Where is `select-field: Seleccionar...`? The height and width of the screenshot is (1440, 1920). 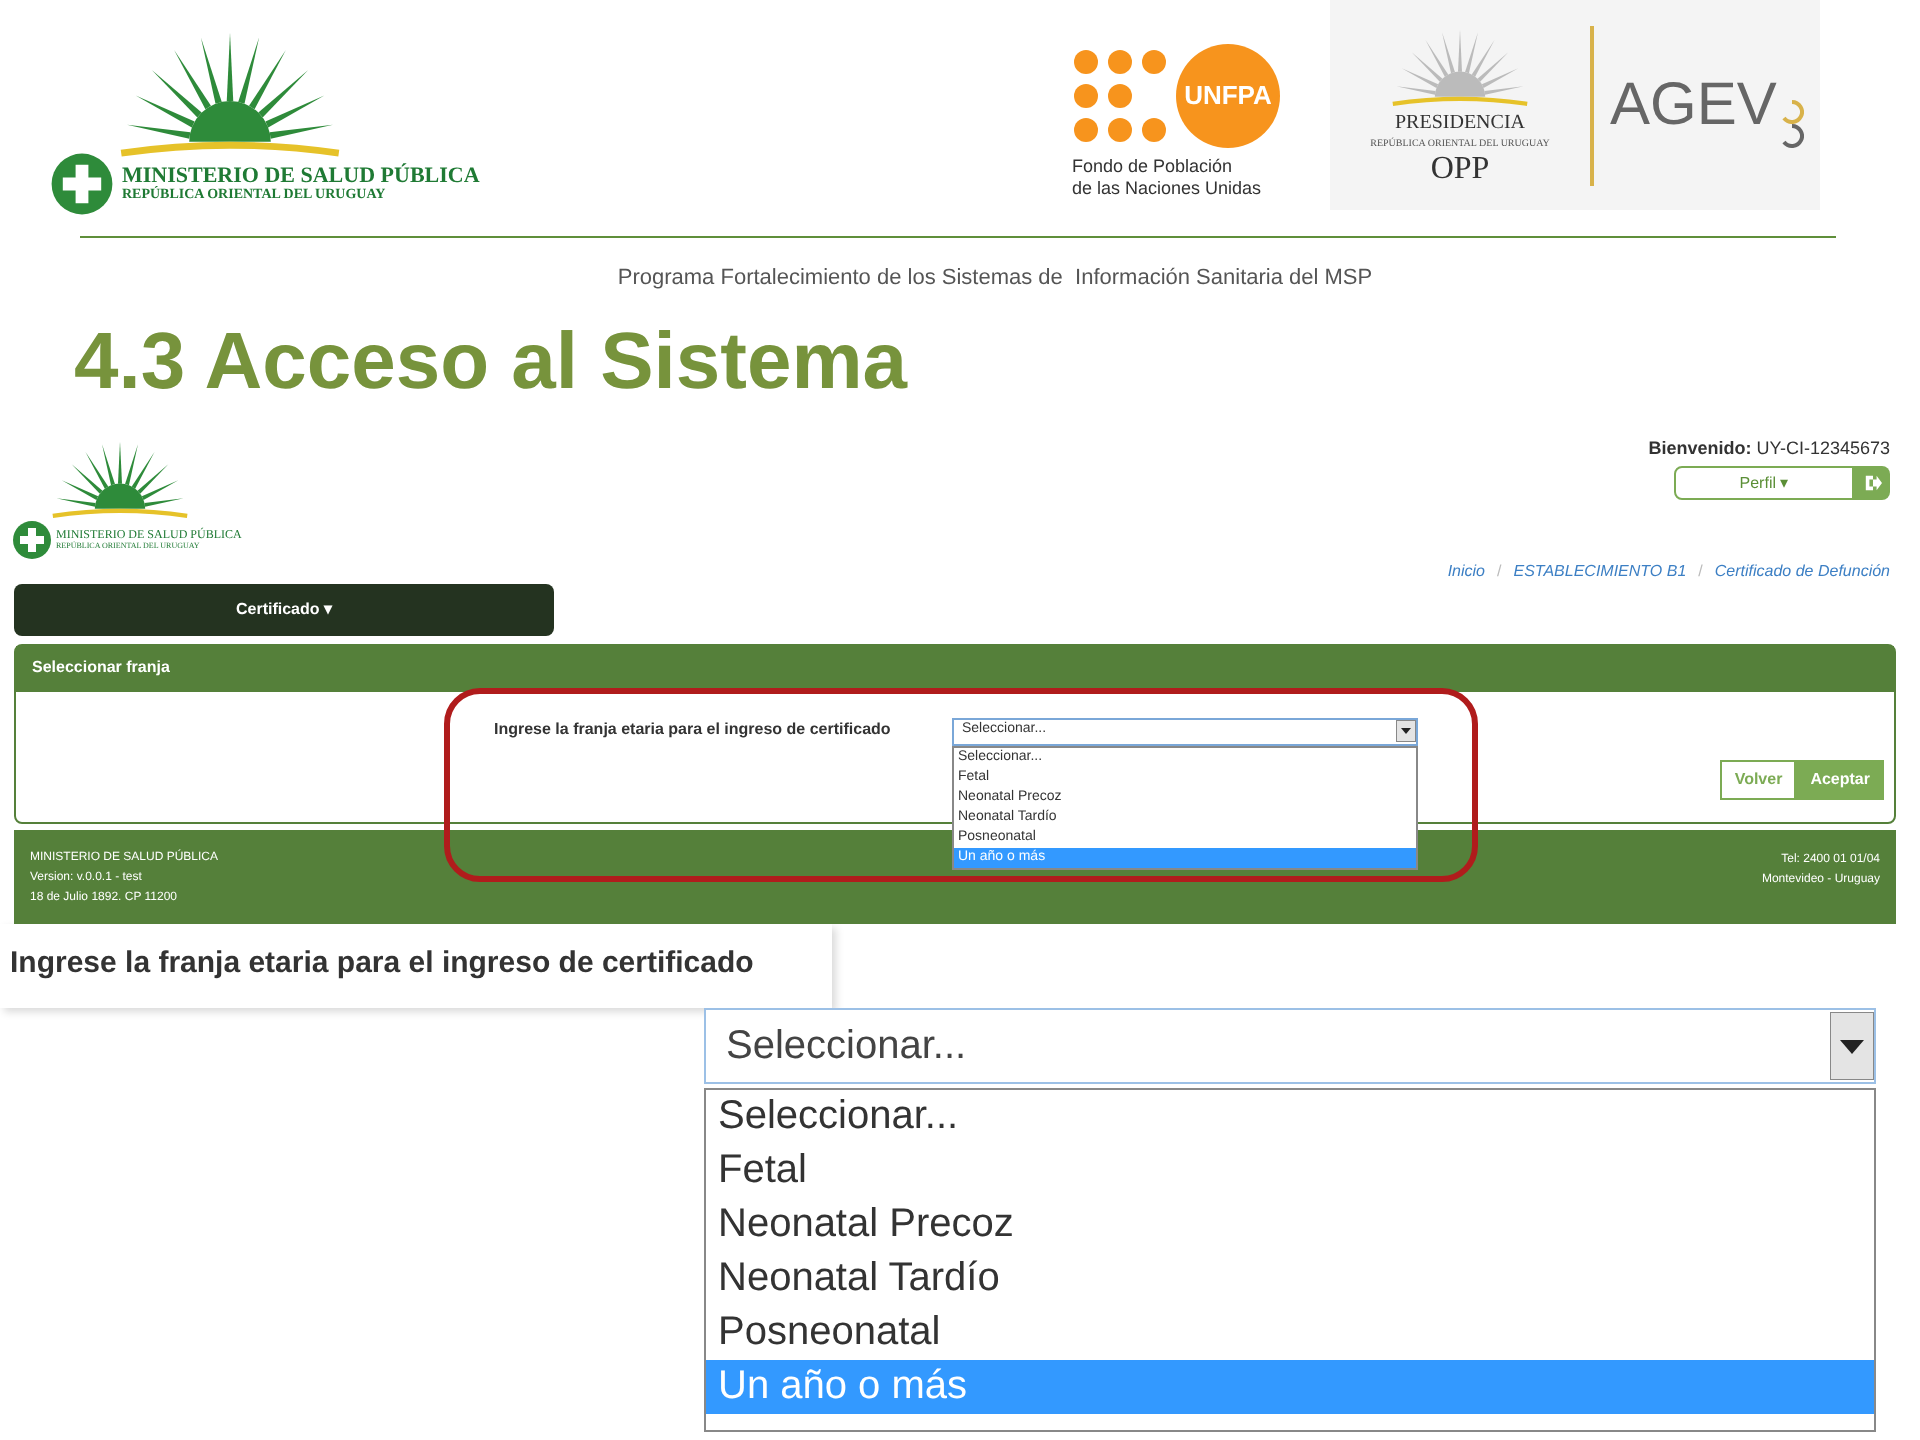
select-field: Seleccionar... is located at coordinates (1290, 1045).